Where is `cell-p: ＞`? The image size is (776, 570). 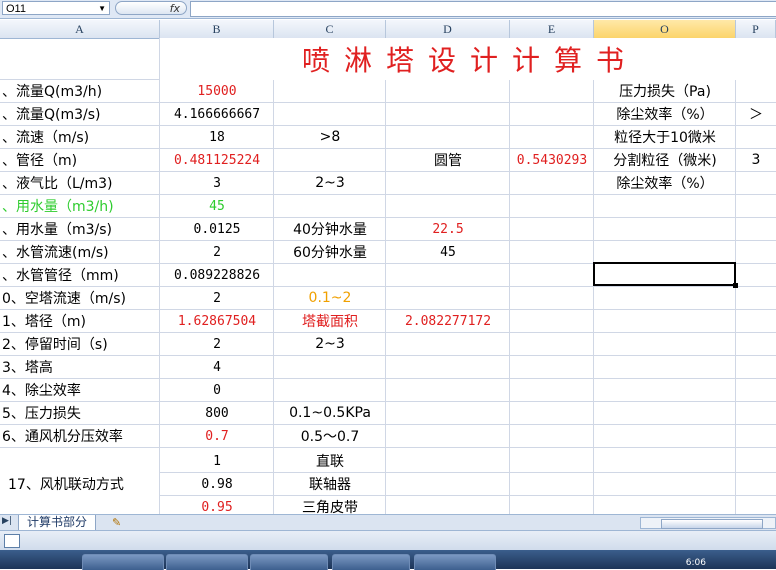 cell-p: ＞ is located at coordinates (756, 114).